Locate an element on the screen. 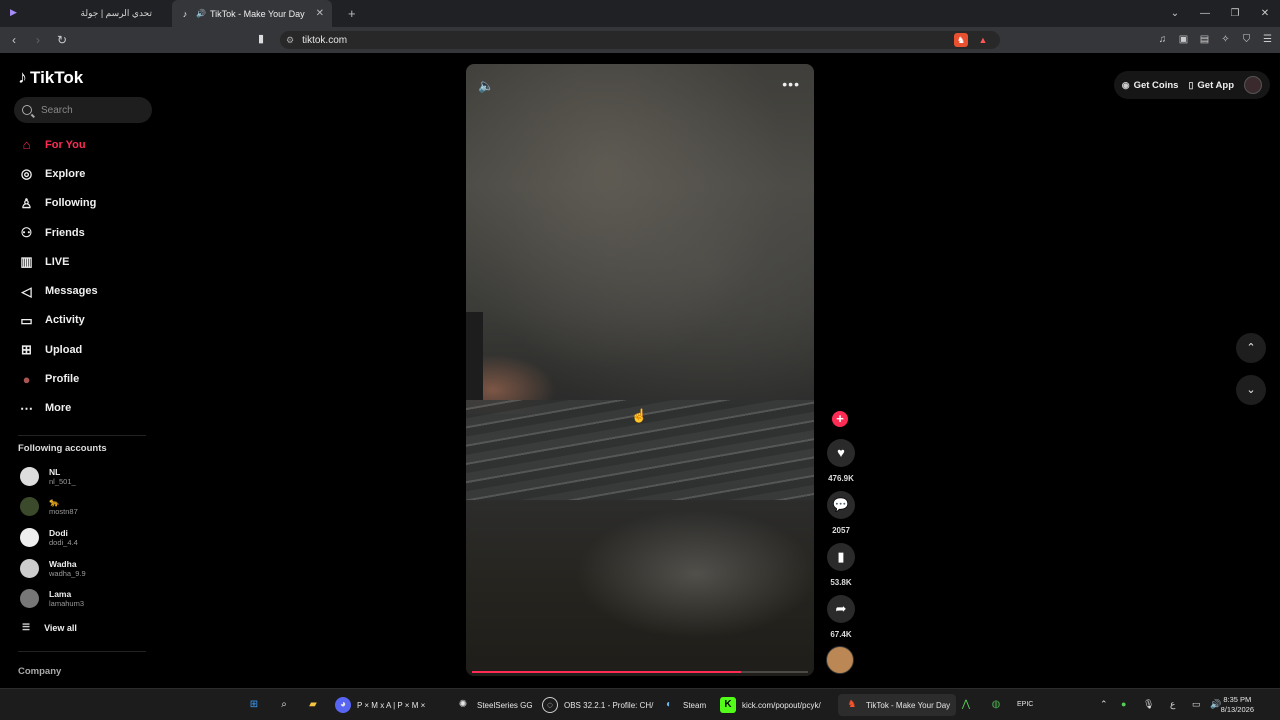 This screenshot has width=1280, height=720. get-coins-button: ◉ Get Coins is located at coordinates (1150, 85).